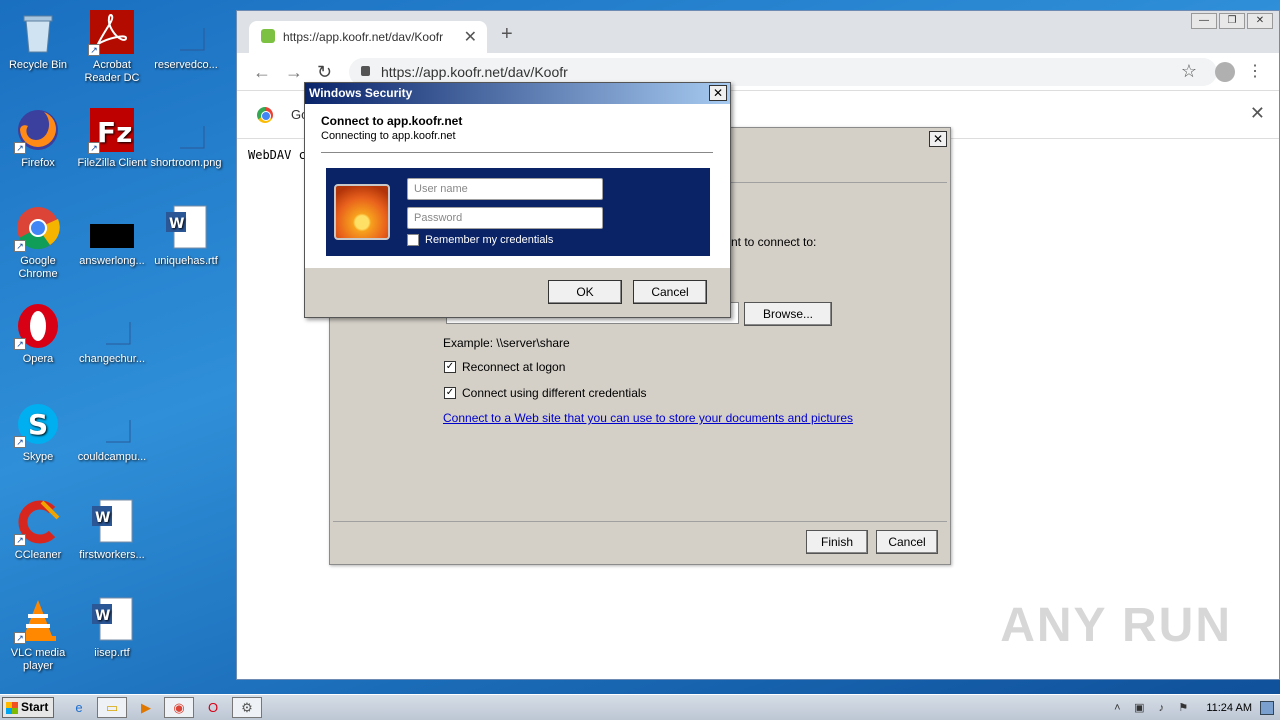 This screenshot has height=720, width=1280. What do you see at coordinates (1189, 71) in the screenshot?
I see `bookmark-star-icon: ☆` at bounding box center [1189, 71].